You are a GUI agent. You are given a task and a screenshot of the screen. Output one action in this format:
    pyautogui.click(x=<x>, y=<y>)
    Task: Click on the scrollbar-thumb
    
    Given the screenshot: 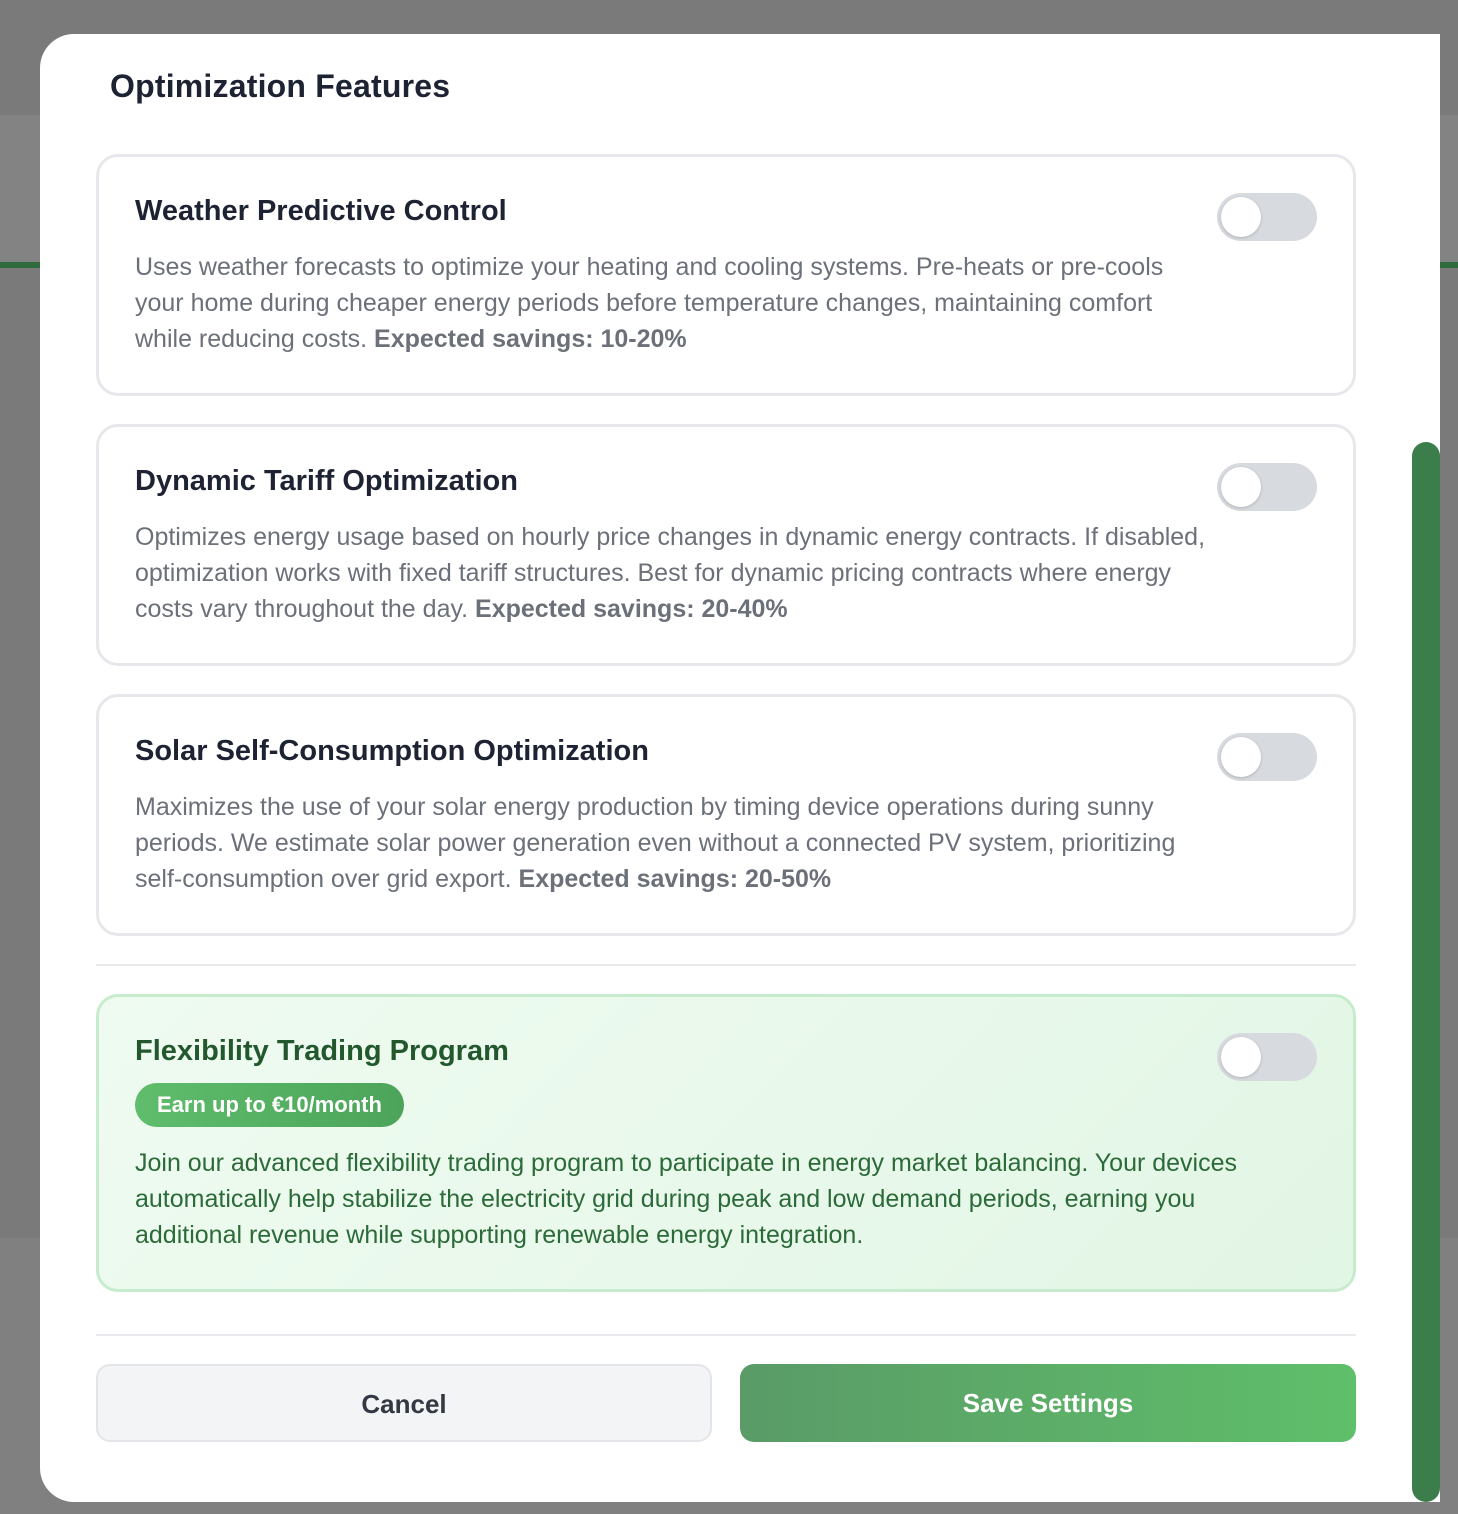 What is the action you would take?
    pyautogui.click(x=1426, y=972)
    